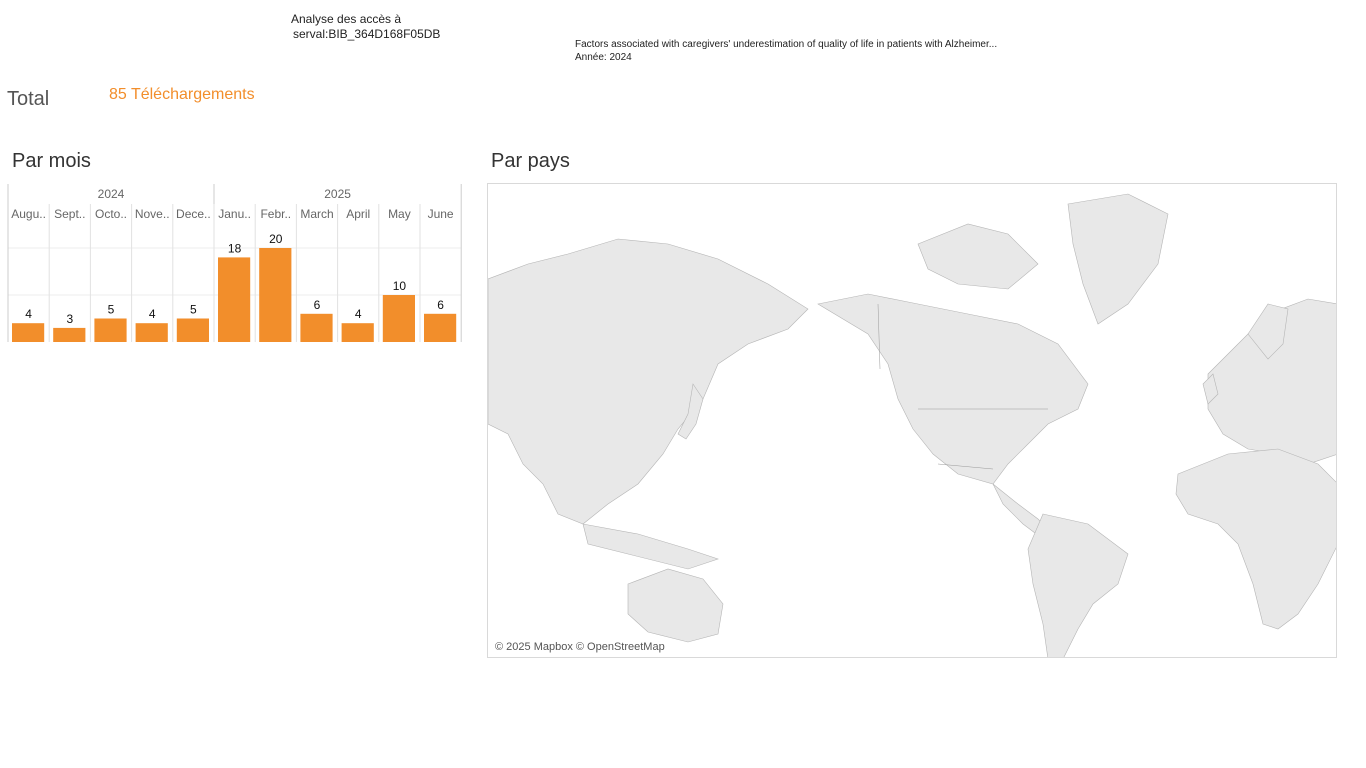  I want to click on year-header: 2025, so click(337, 194).